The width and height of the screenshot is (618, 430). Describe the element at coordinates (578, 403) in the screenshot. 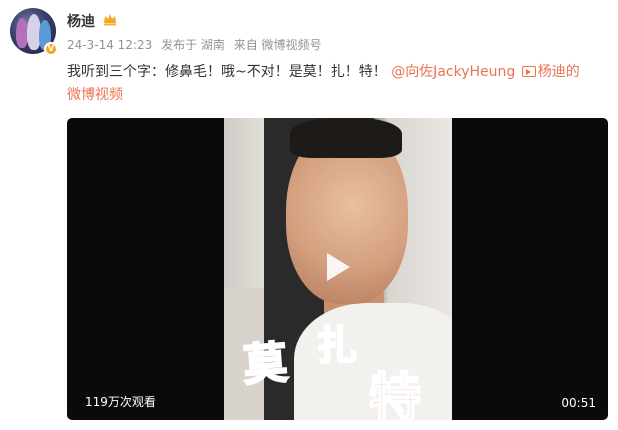

I see `video-duration: 00:51` at that location.